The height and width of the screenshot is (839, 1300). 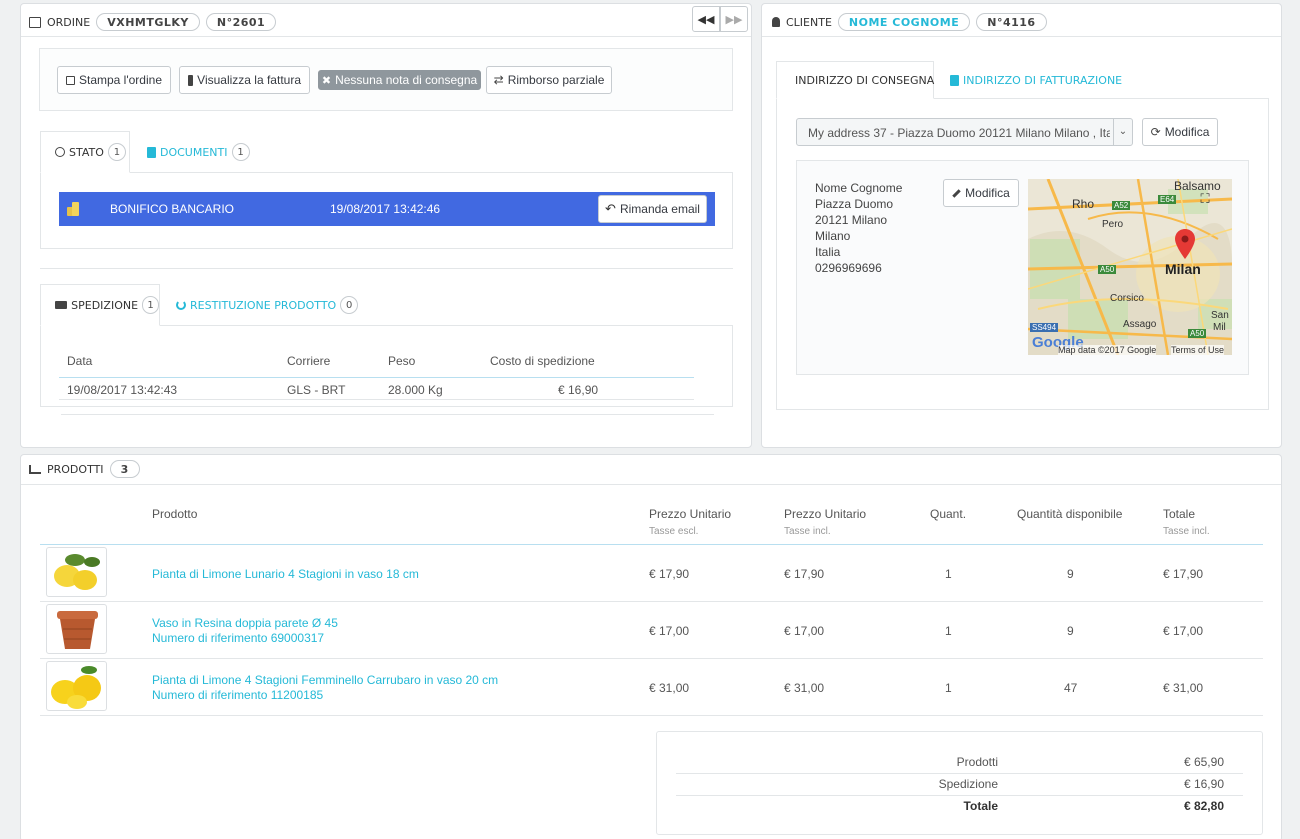 I want to click on previous-order-button: ◀◀, so click(x=706, y=19).